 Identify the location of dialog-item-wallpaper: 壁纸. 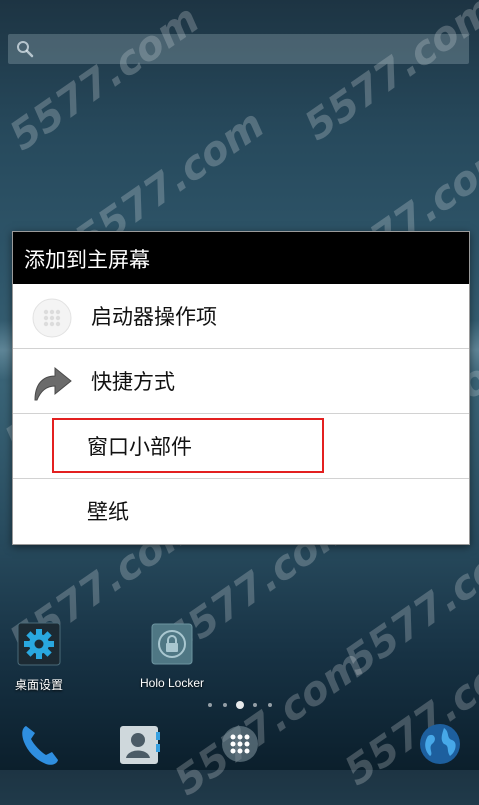
(241, 511).